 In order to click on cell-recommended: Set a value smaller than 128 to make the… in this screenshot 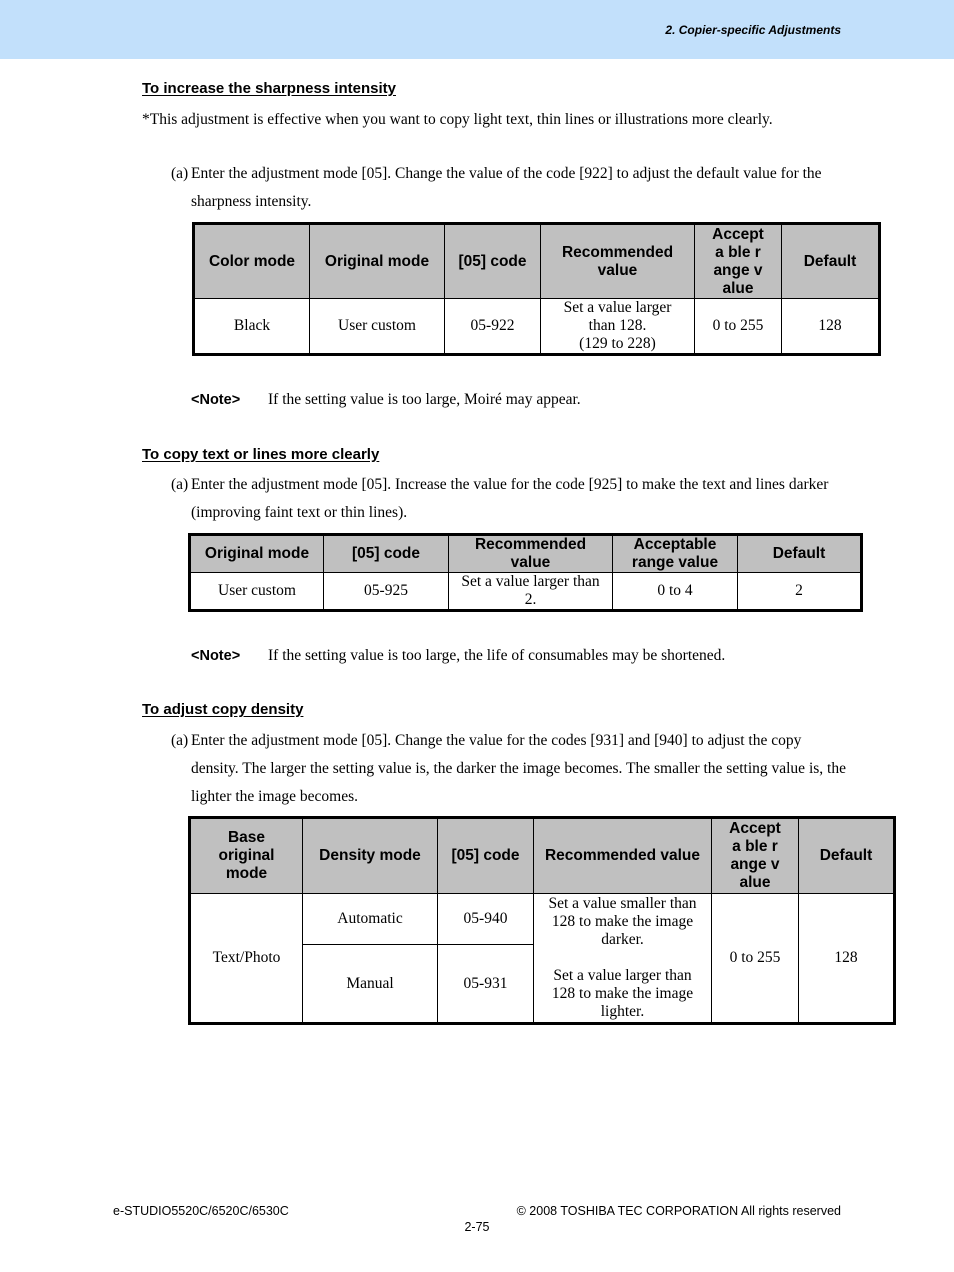, I will do `click(622, 958)`.